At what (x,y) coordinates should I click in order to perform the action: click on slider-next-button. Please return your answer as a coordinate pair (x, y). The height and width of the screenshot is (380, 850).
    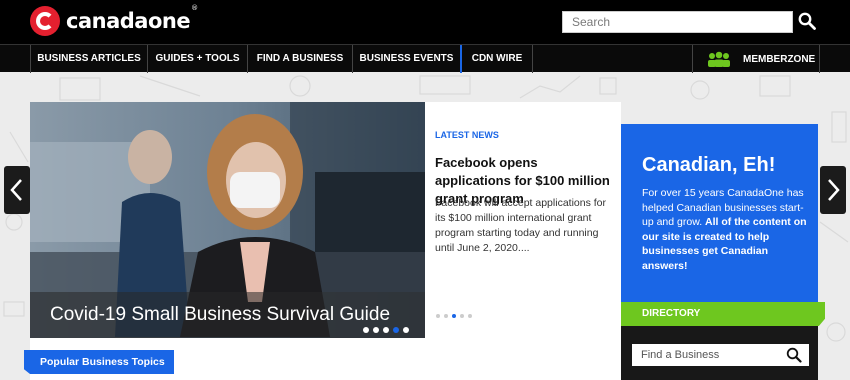
    Looking at the image, I should click on (833, 190).